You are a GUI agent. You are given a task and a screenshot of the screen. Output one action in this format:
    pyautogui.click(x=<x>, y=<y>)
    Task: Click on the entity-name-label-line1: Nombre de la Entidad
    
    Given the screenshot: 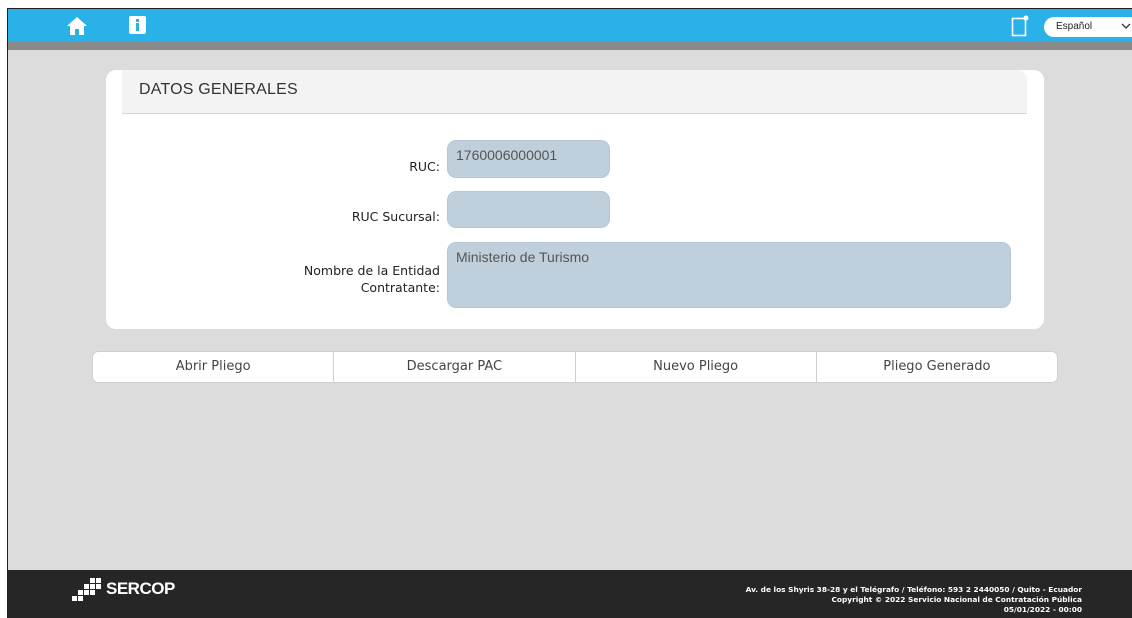 What is the action you would take?
    pyautogui.click(x=371, y=270)
    